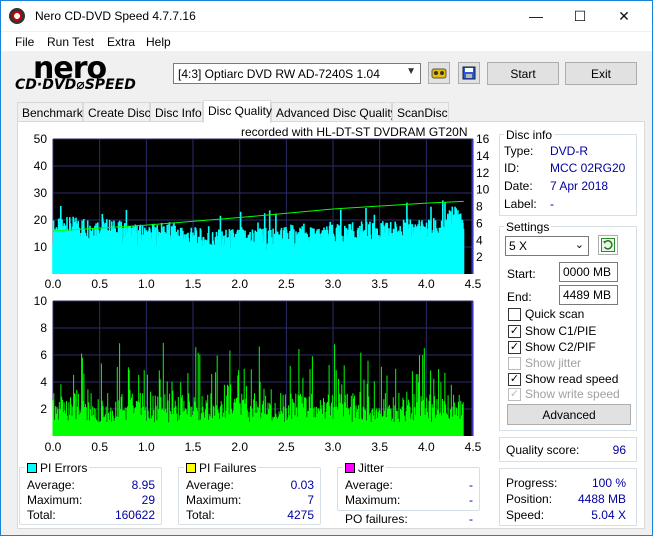  I want to click on pi-errors-average-value: 8.95, so click(143, 485).